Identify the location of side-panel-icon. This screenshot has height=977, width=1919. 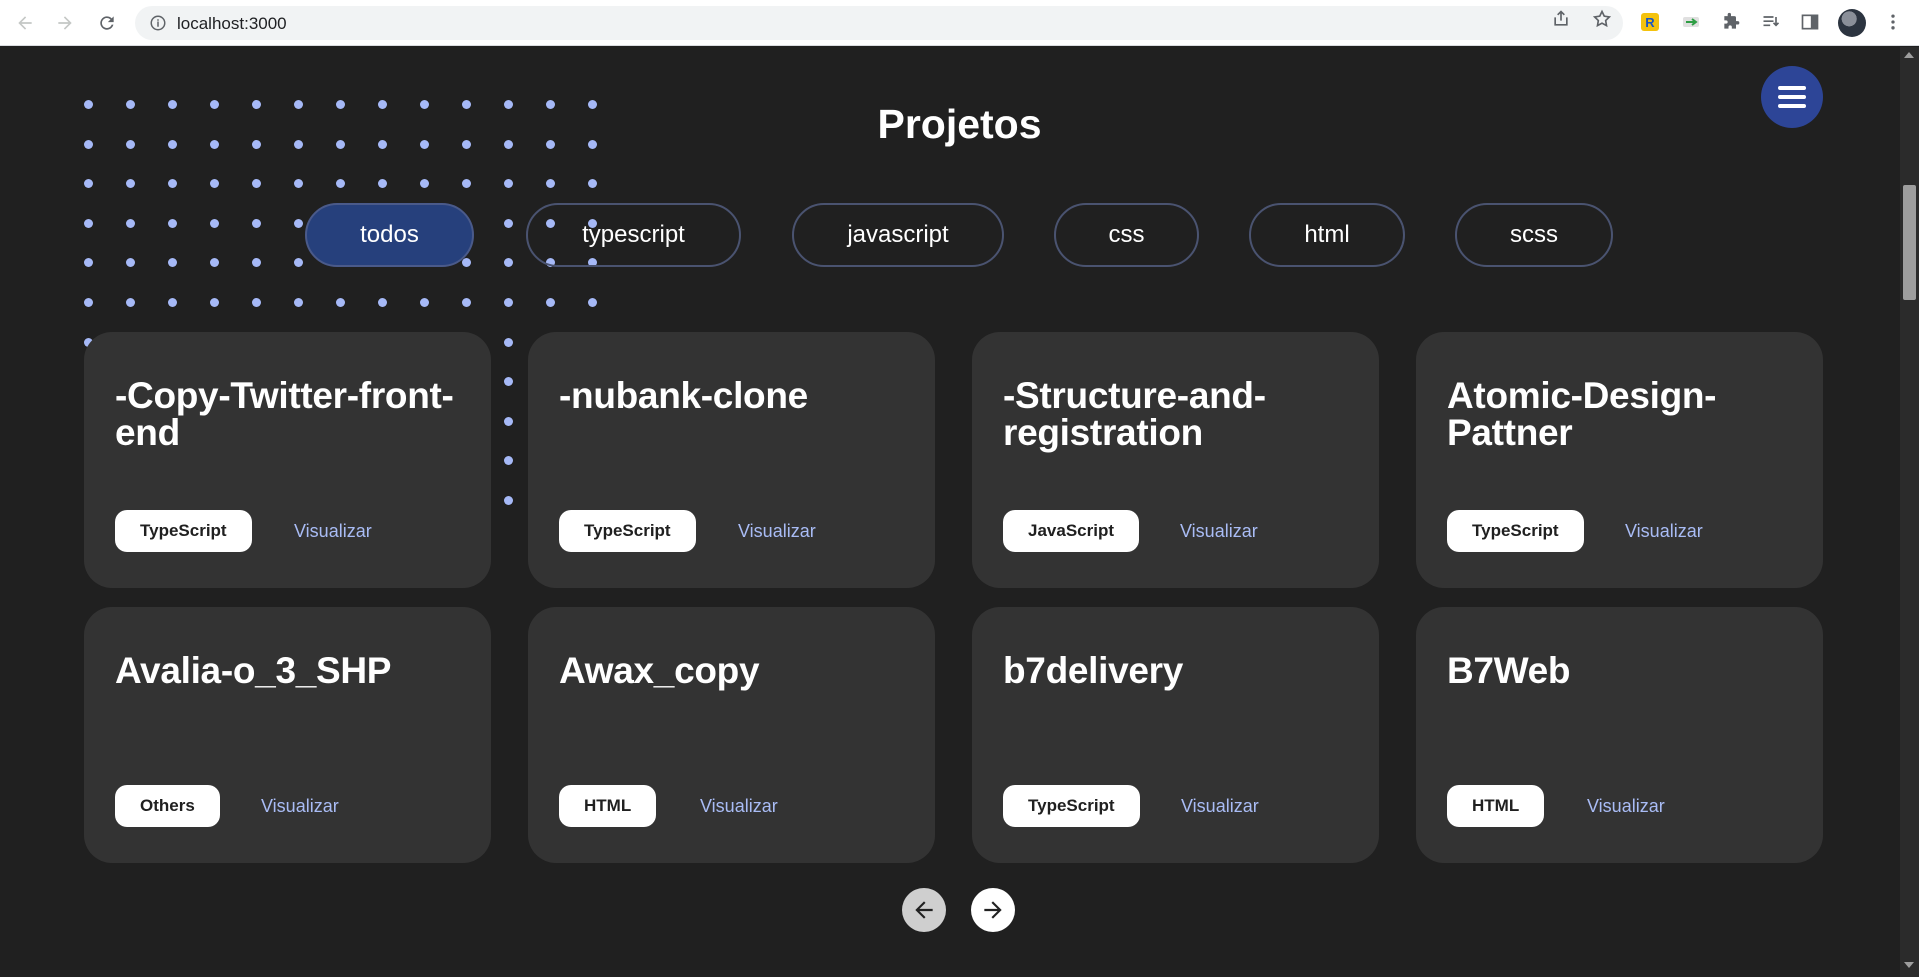
(1810, 22).